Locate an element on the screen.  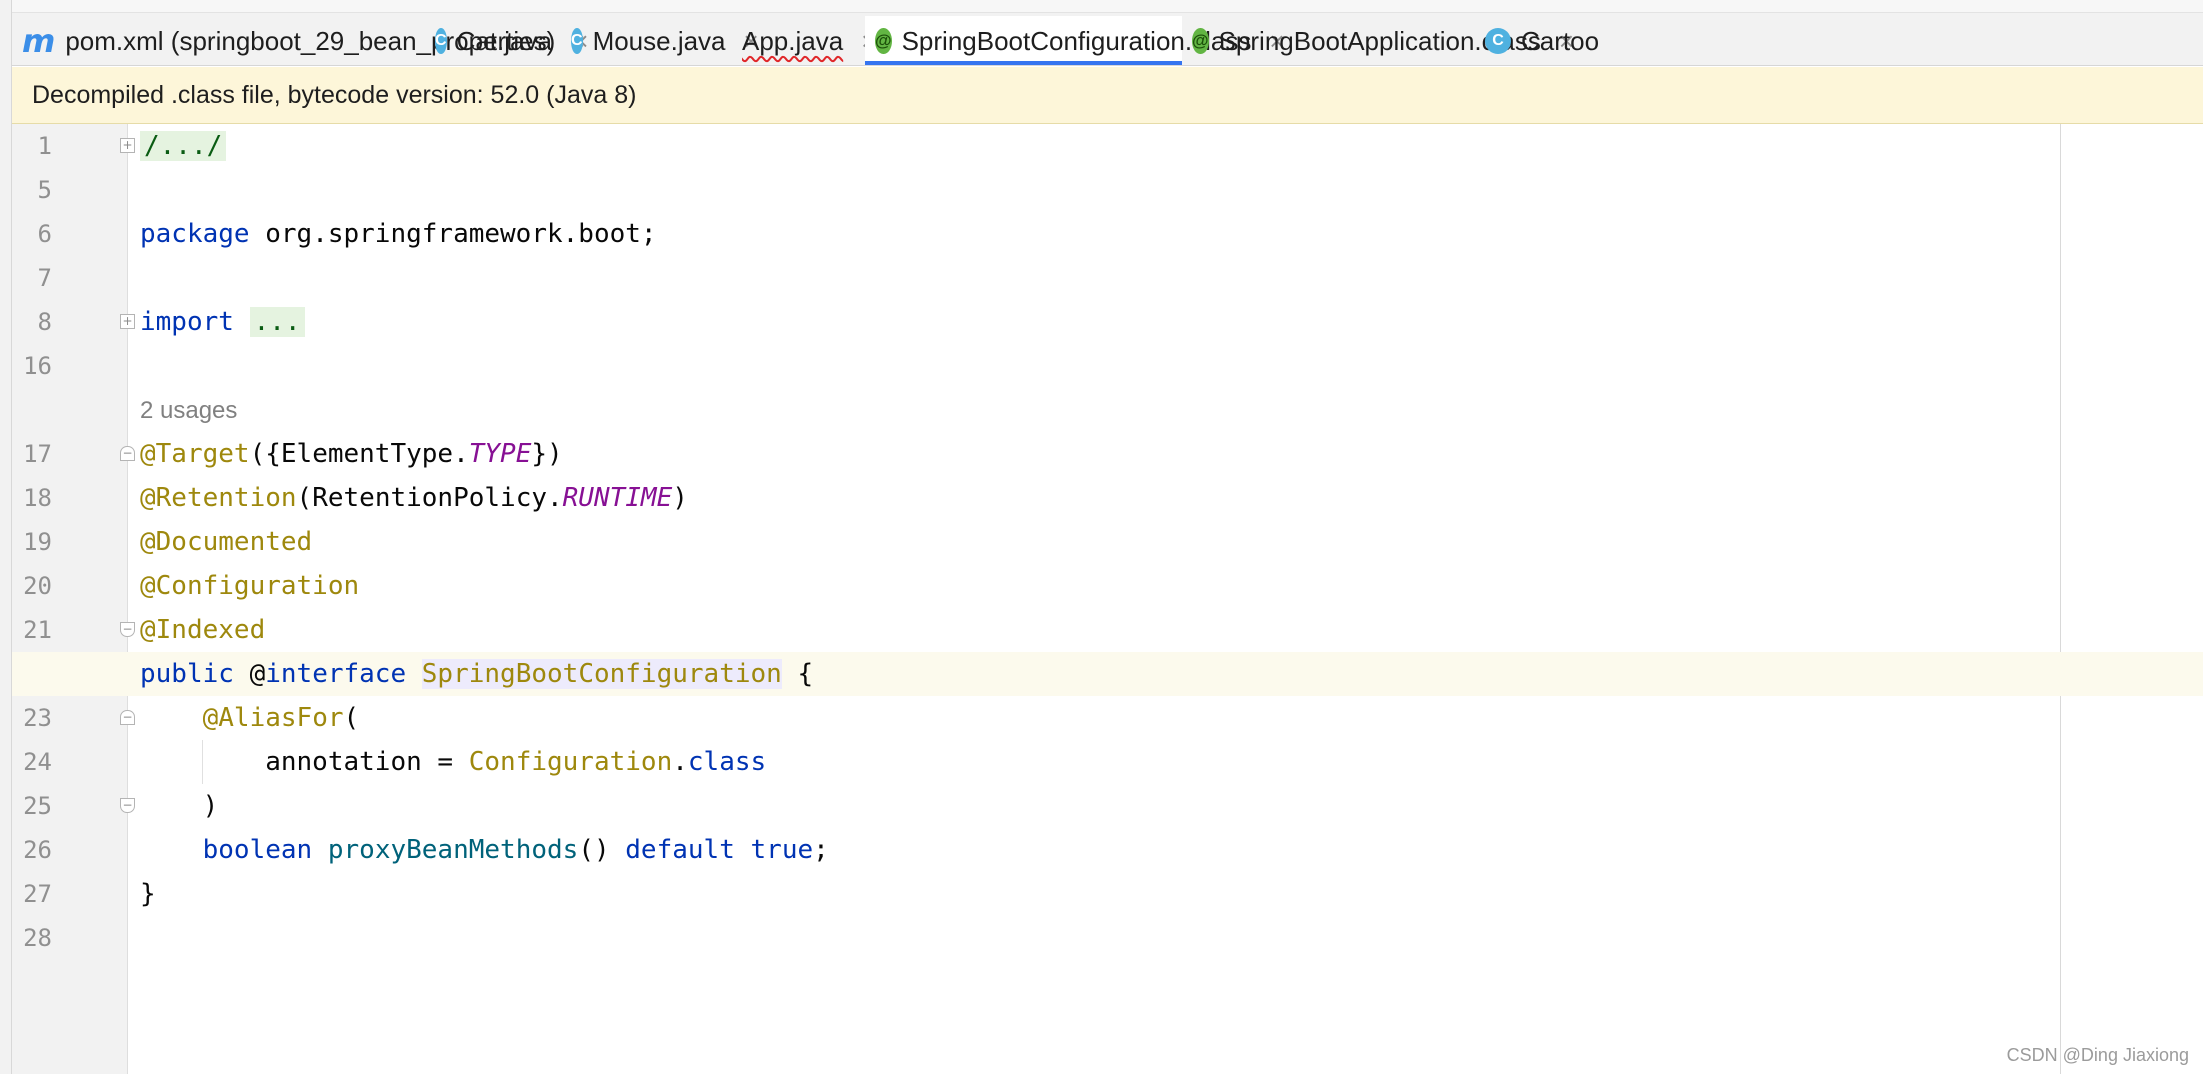
code-token: class is located at coordinates (727, 762).